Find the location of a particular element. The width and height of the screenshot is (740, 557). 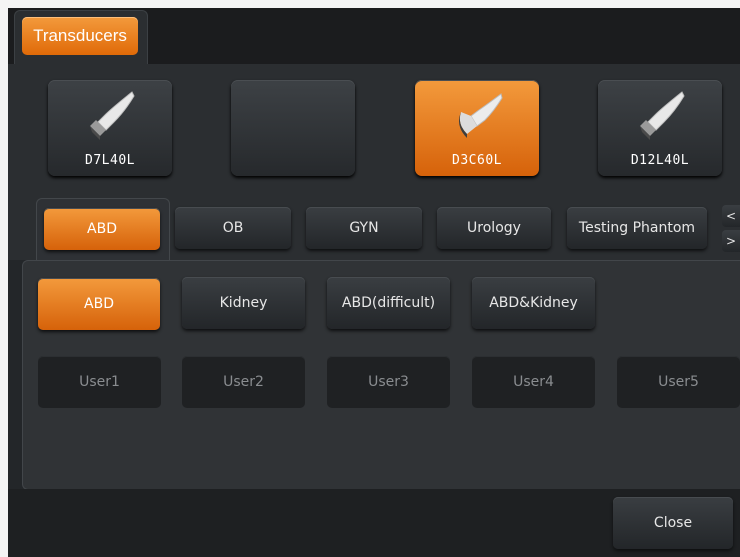

user-preset-4: User4 is located at coordinates (533, 382).